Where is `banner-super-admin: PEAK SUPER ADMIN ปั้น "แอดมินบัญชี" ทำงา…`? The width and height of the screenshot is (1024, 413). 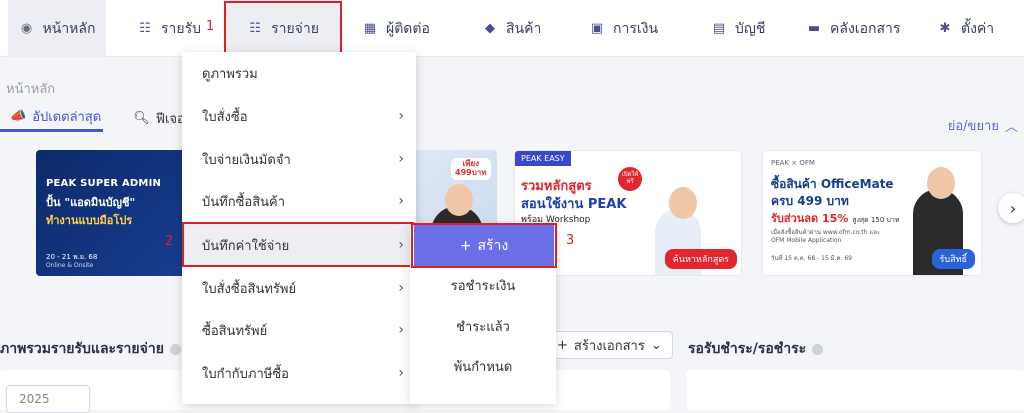 banner-super-admin: PEAK SUPER ADMIN ปั้น "แอดมินบัญชี" ทำงา… is located at coordinates (111, 213).